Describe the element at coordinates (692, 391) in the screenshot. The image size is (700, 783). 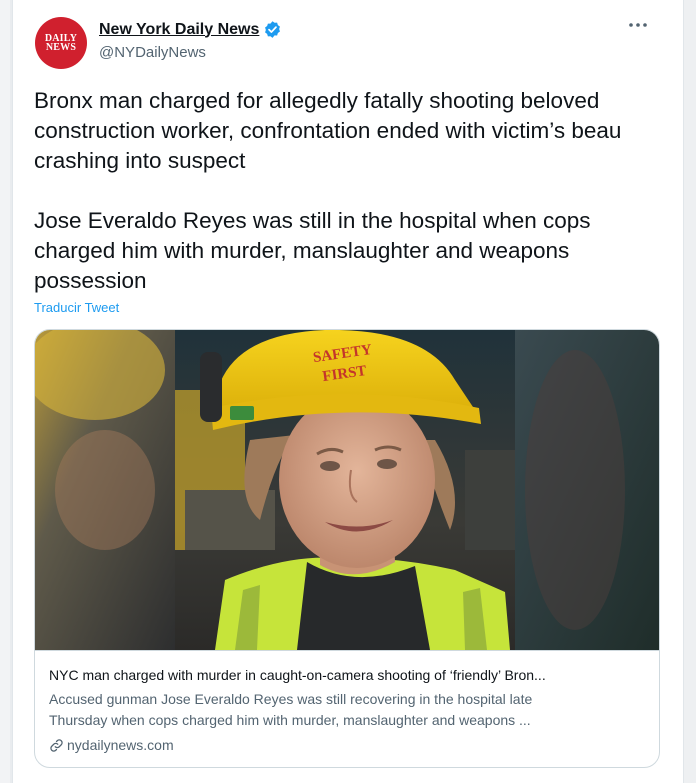
I see `page-background-right` at that location.